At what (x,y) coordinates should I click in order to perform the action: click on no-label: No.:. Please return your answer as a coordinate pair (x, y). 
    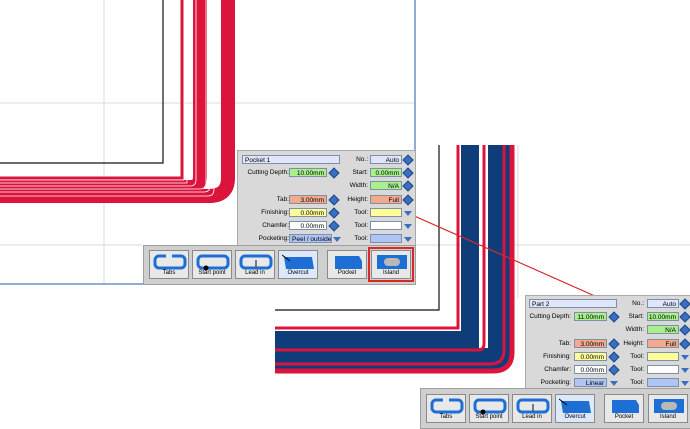
    Looking at the image, I should click on (362, 159).